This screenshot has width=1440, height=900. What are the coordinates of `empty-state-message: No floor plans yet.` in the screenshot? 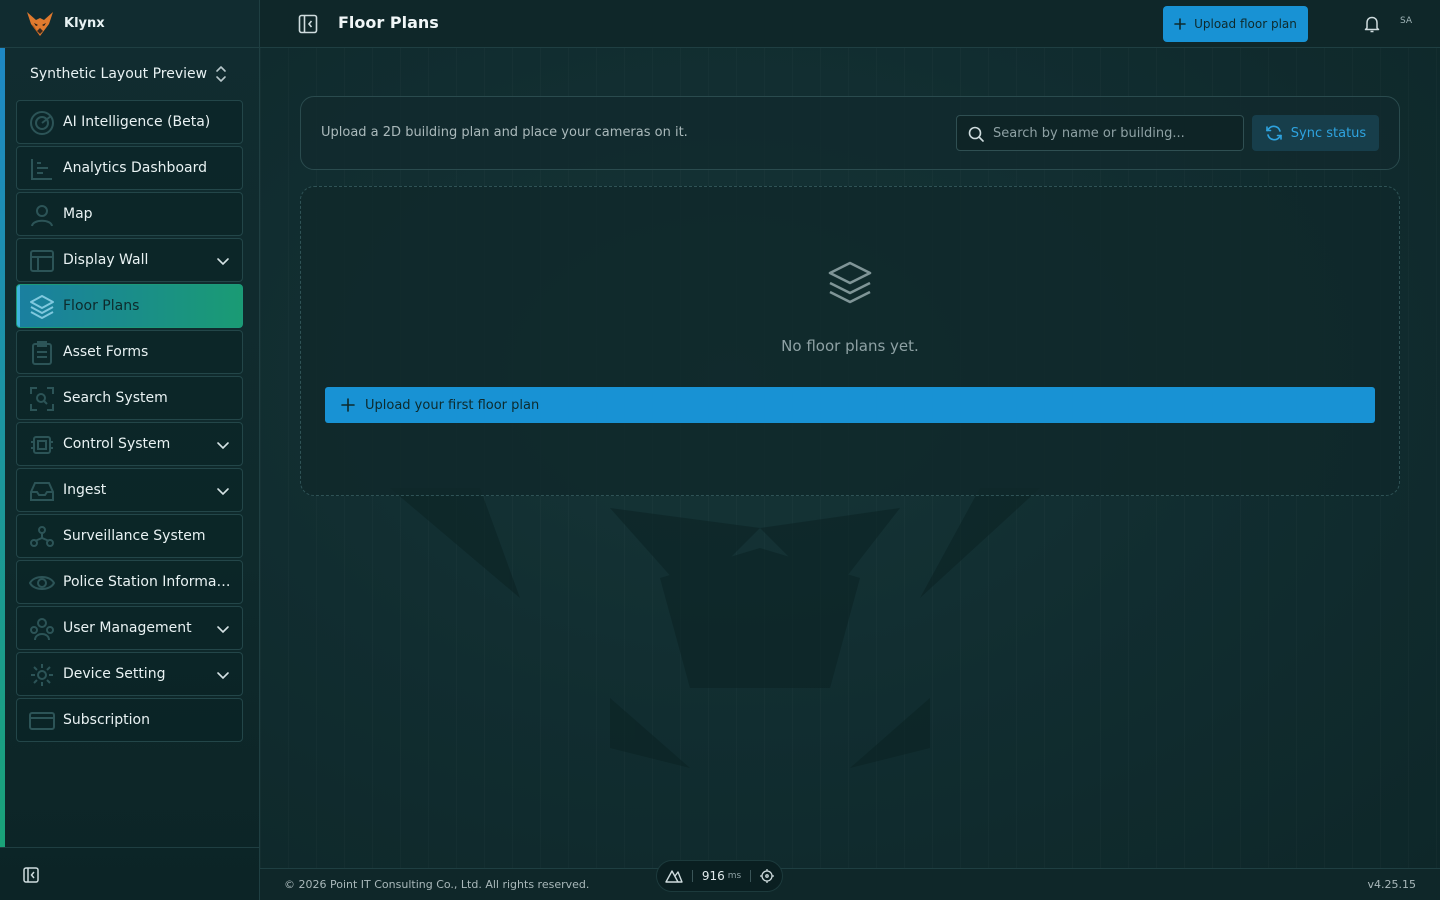 It's located at (850, 346).